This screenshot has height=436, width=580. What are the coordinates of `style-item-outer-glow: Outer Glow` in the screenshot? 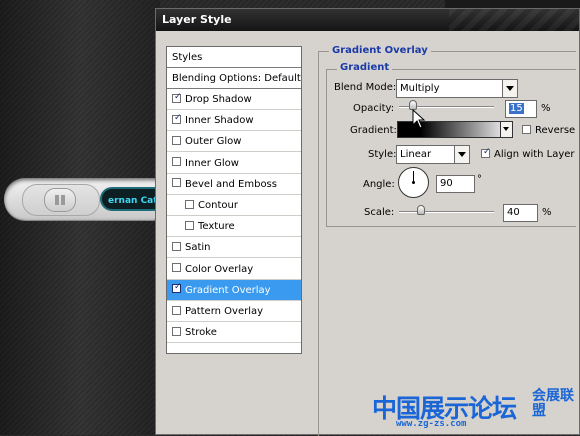 It's located at (234, 142).